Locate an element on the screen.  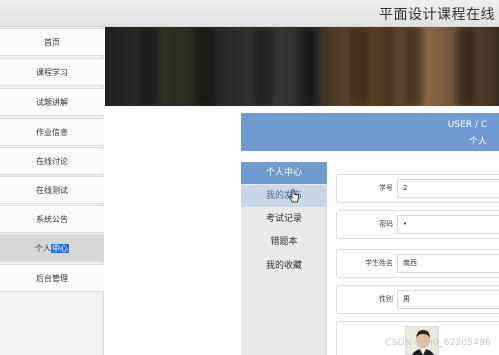
gender-label: 性别 is located at coordinates (386, 299).